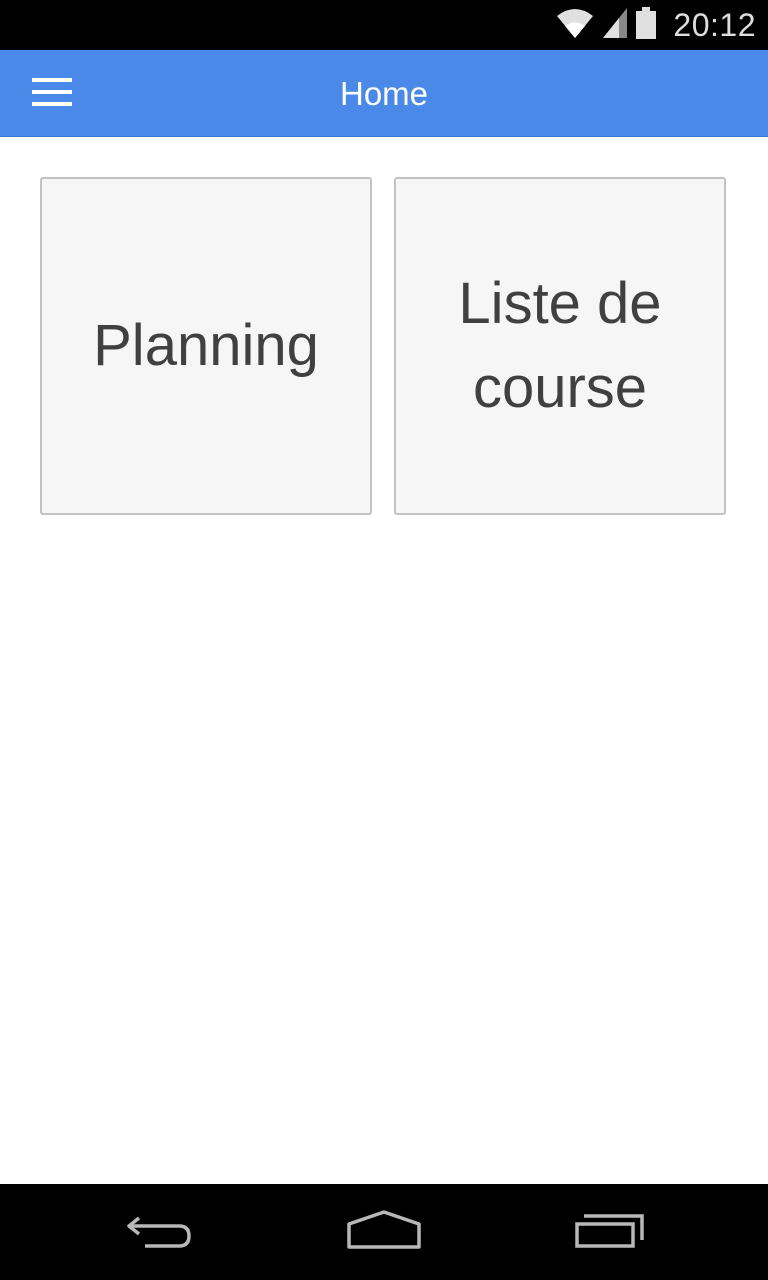 The image size is (768, 1280). I want to click on home-icon, so click(384, 1232).